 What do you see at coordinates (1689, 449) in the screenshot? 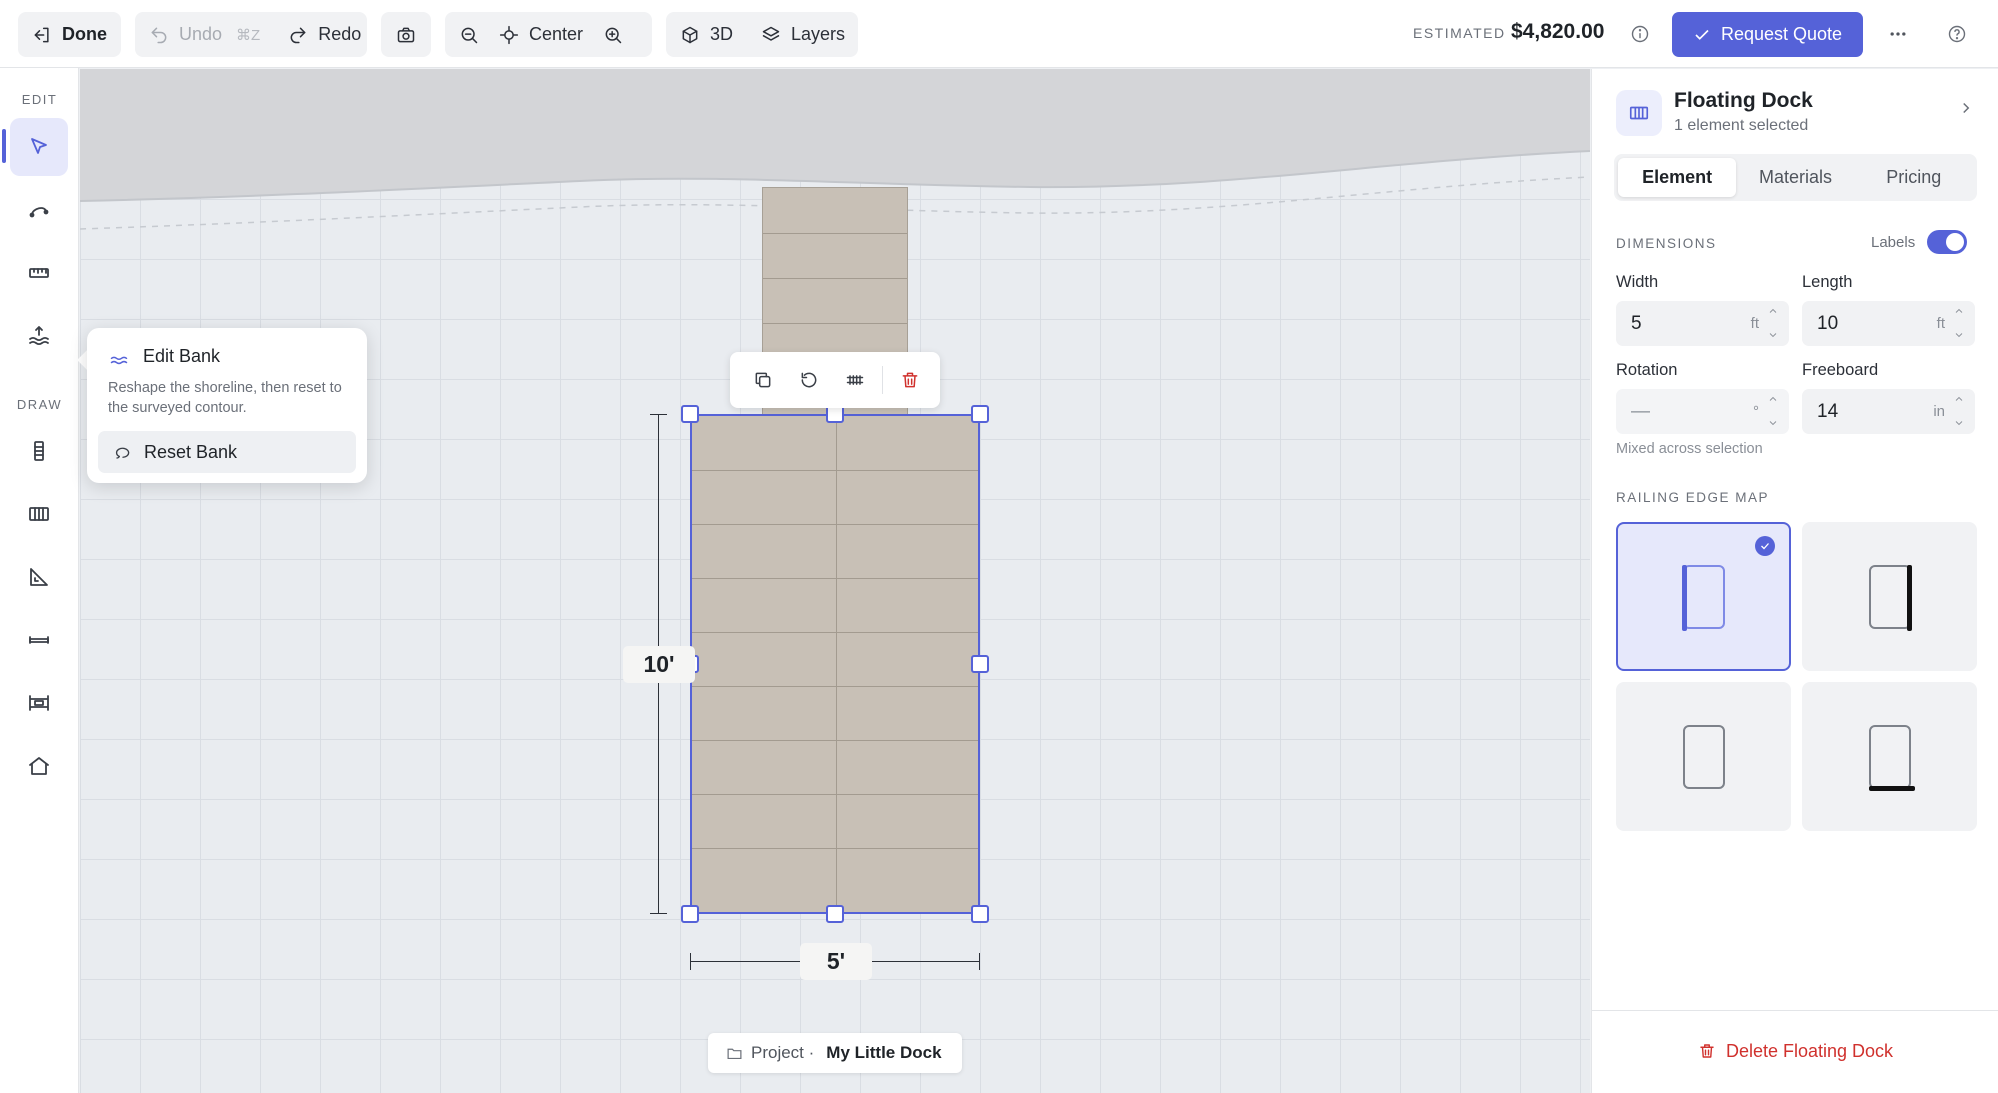
I see `mixed-selection-hint: Mixed across selection` at bounding box center [1689, 449].